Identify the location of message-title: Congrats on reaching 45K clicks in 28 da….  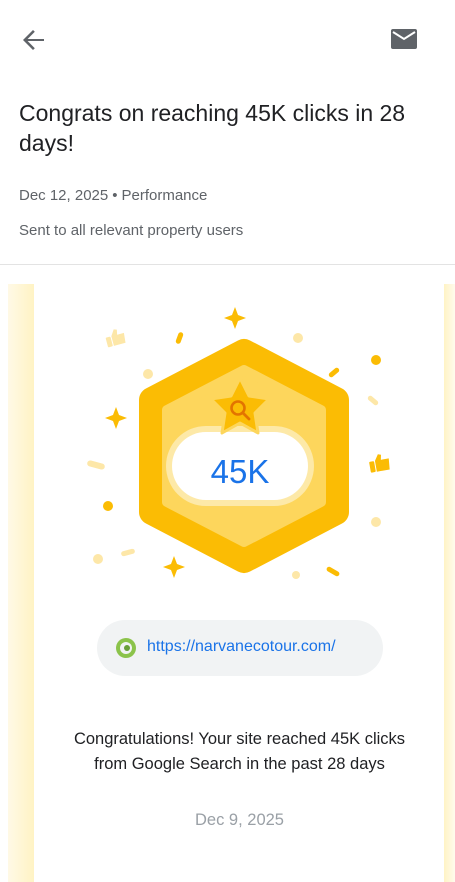
(212, 128).